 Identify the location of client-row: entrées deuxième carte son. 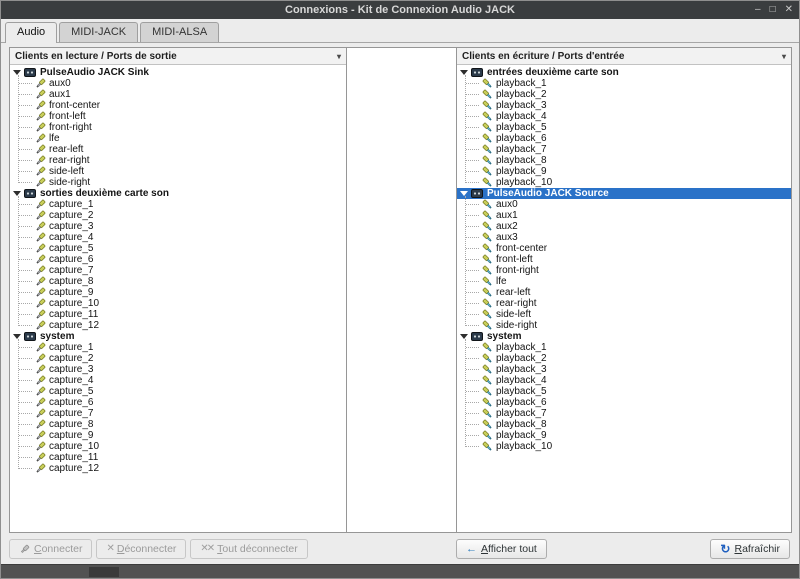
(624, 72).